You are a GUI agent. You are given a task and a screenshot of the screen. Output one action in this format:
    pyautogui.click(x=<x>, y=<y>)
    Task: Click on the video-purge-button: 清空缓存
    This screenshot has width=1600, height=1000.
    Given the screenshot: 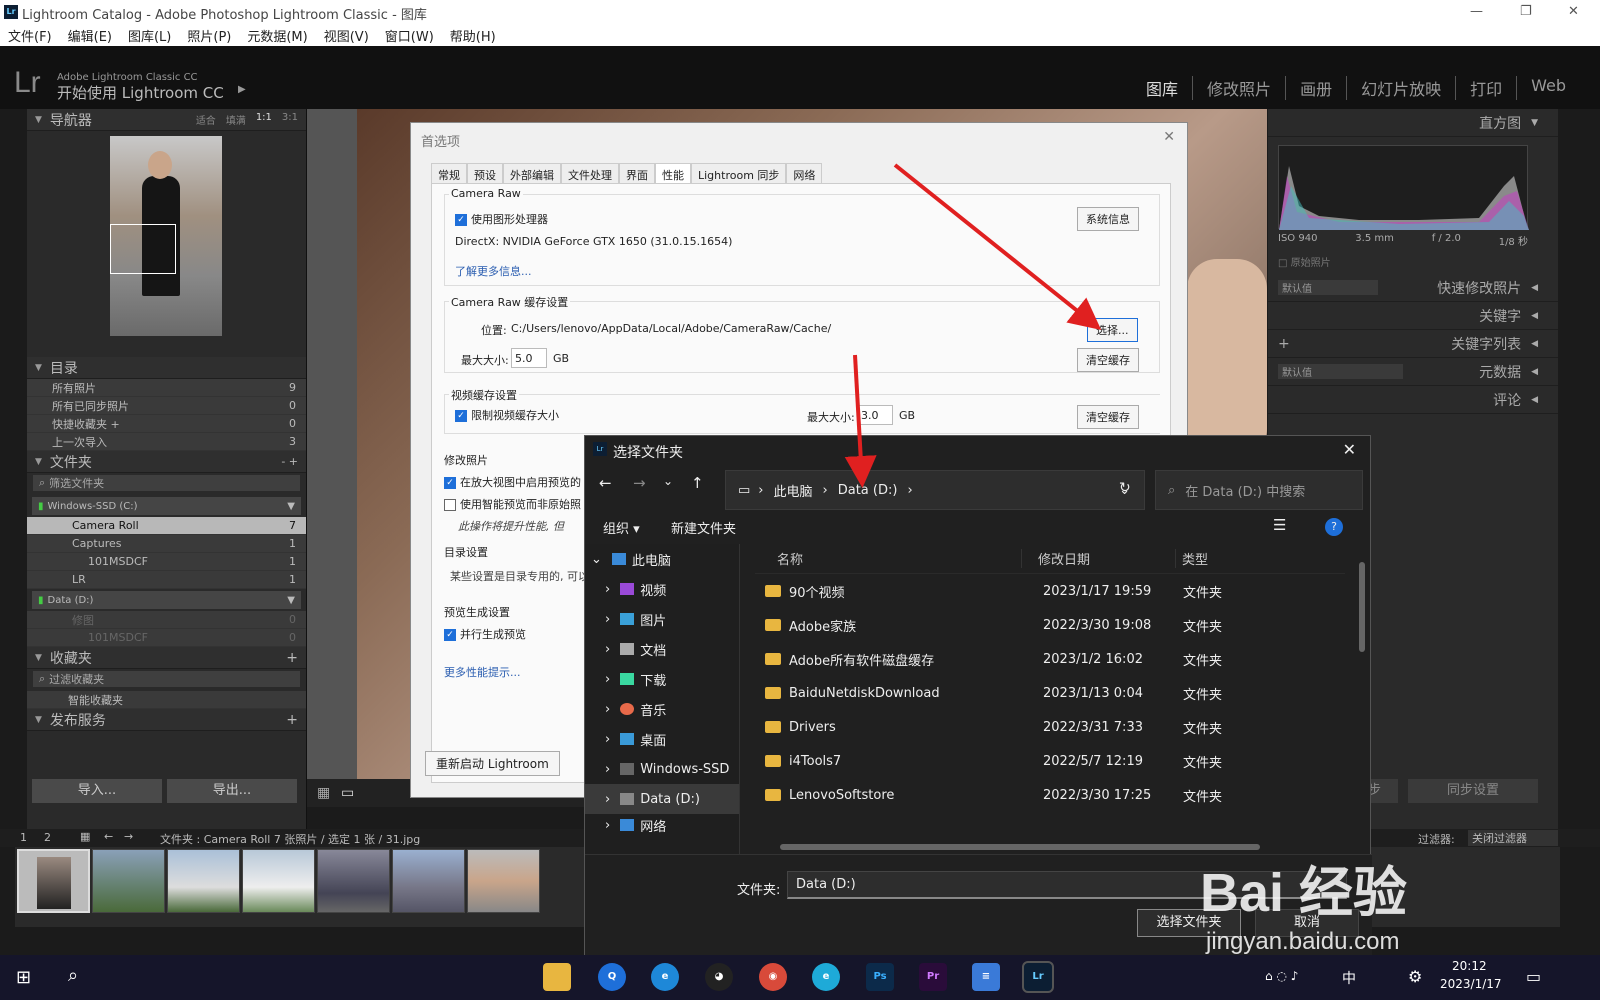 What is the action you would take?
    pyautogui.click(x=1108, y=417)
    